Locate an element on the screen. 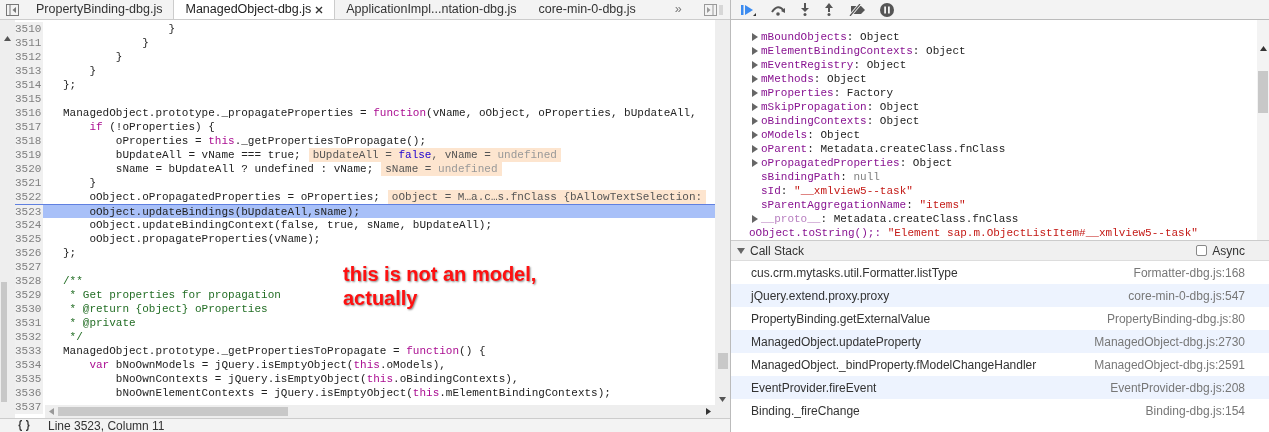 Image resolution: width=1269 pixels, height=432 pixels. expand-triangle-icon is located at coordinates (755, 219).